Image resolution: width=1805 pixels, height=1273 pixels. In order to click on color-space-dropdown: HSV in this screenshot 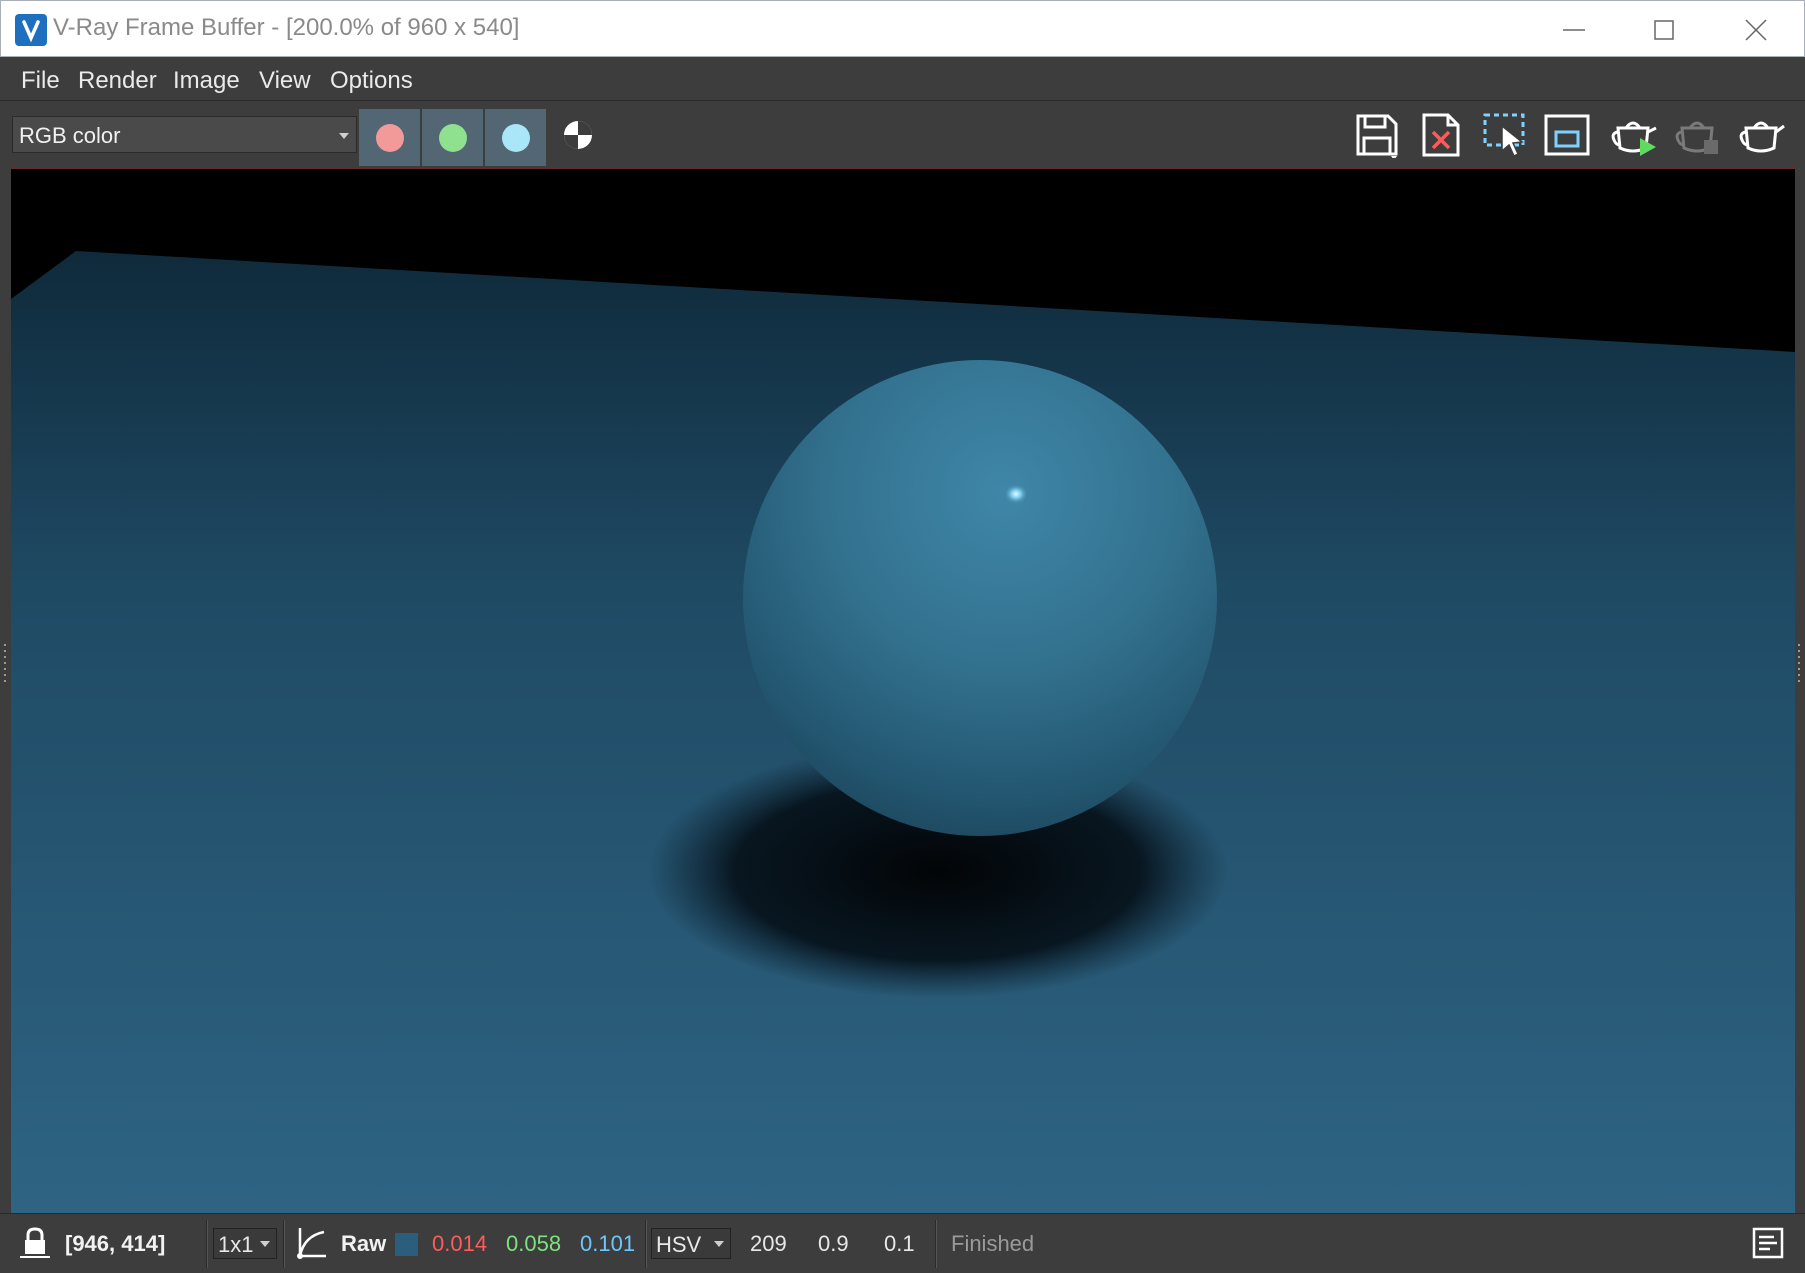, I will do `click(691, 1243)`.